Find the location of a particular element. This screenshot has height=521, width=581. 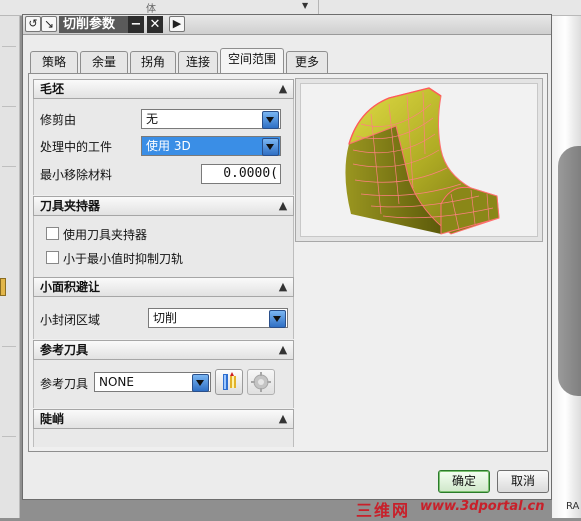

watermark-url: www.3dportal.cn is located at coordinates (482, 506).